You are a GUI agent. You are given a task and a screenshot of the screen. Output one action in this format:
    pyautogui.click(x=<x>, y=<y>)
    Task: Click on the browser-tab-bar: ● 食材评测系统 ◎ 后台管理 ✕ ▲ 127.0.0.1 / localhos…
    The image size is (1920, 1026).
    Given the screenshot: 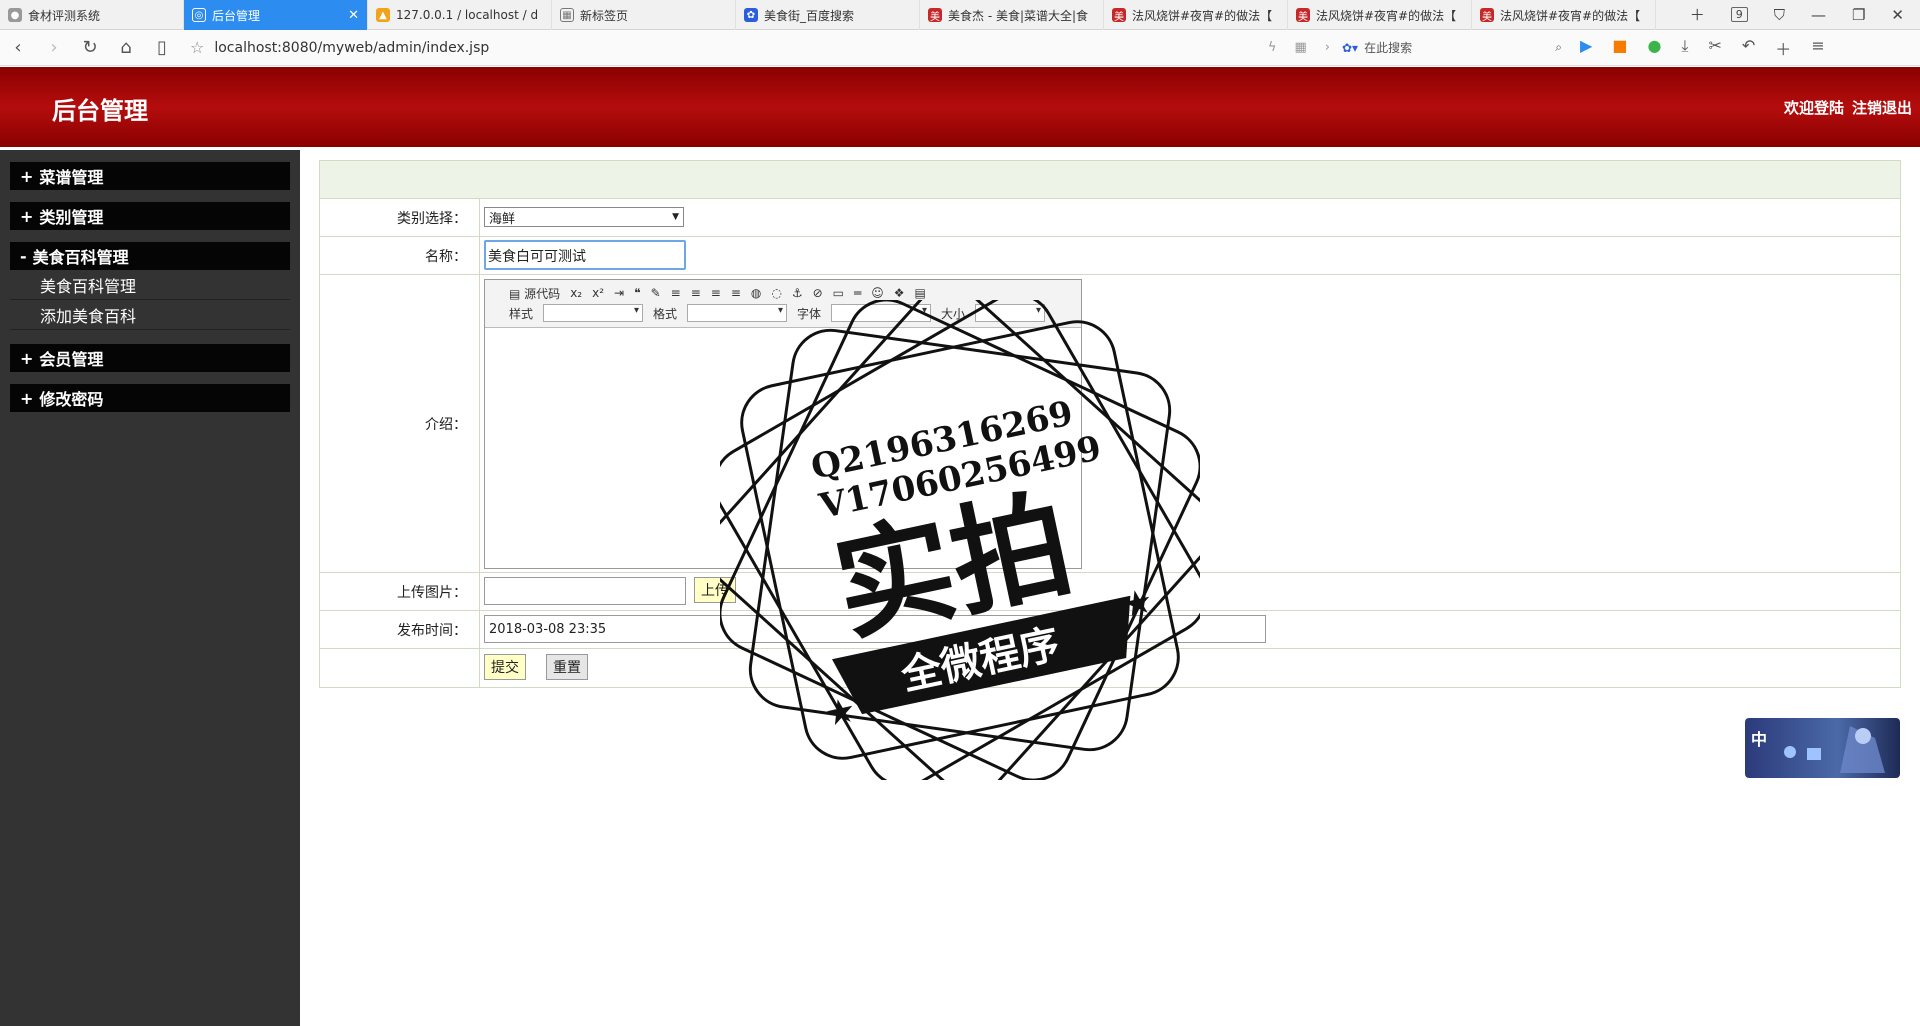 What is the action you would take?
    pyautogui.click(x=960, y=15)
    